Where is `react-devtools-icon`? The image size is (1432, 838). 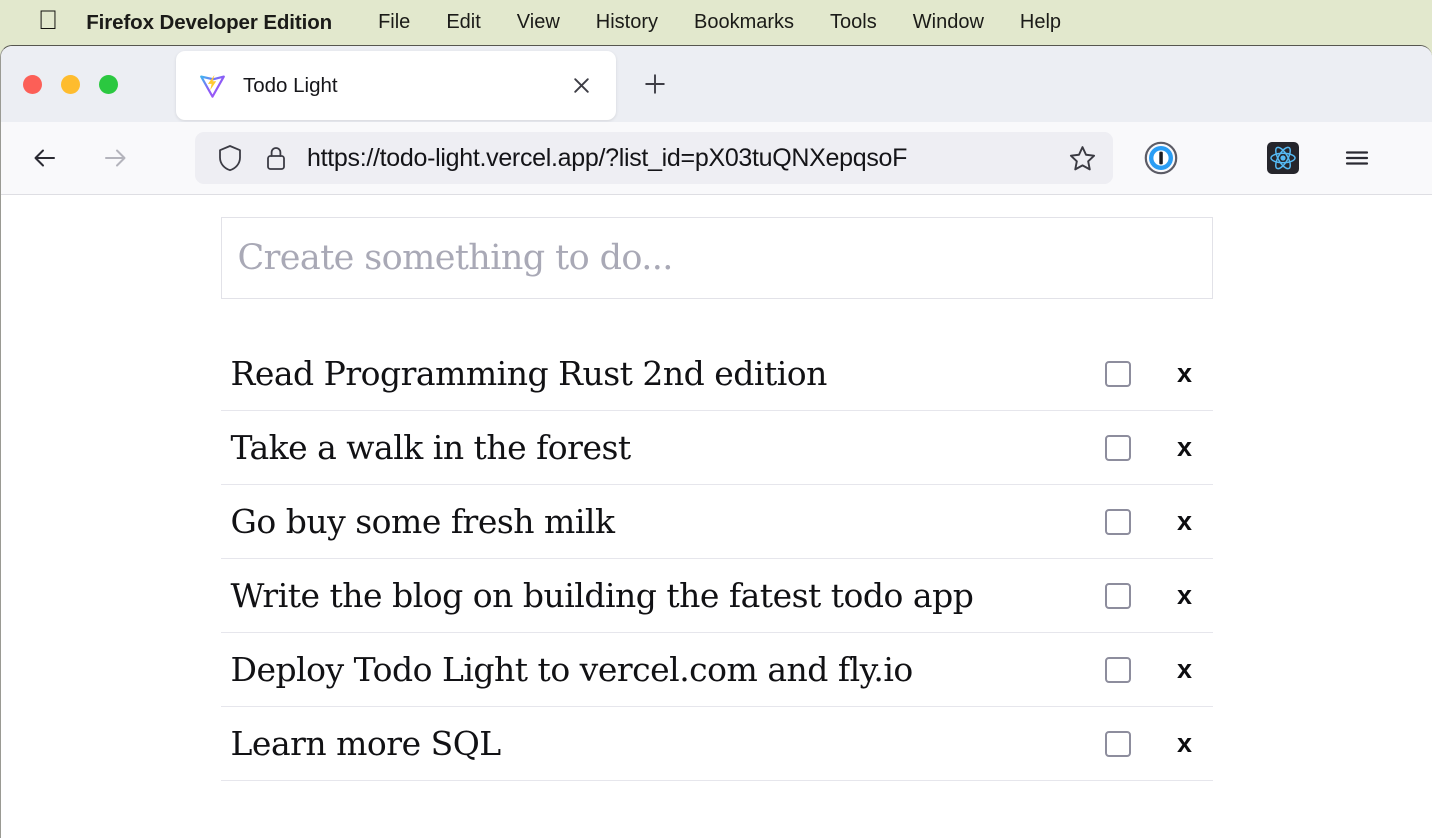 react-devtools-icon is located at coordinates (1283, 158).